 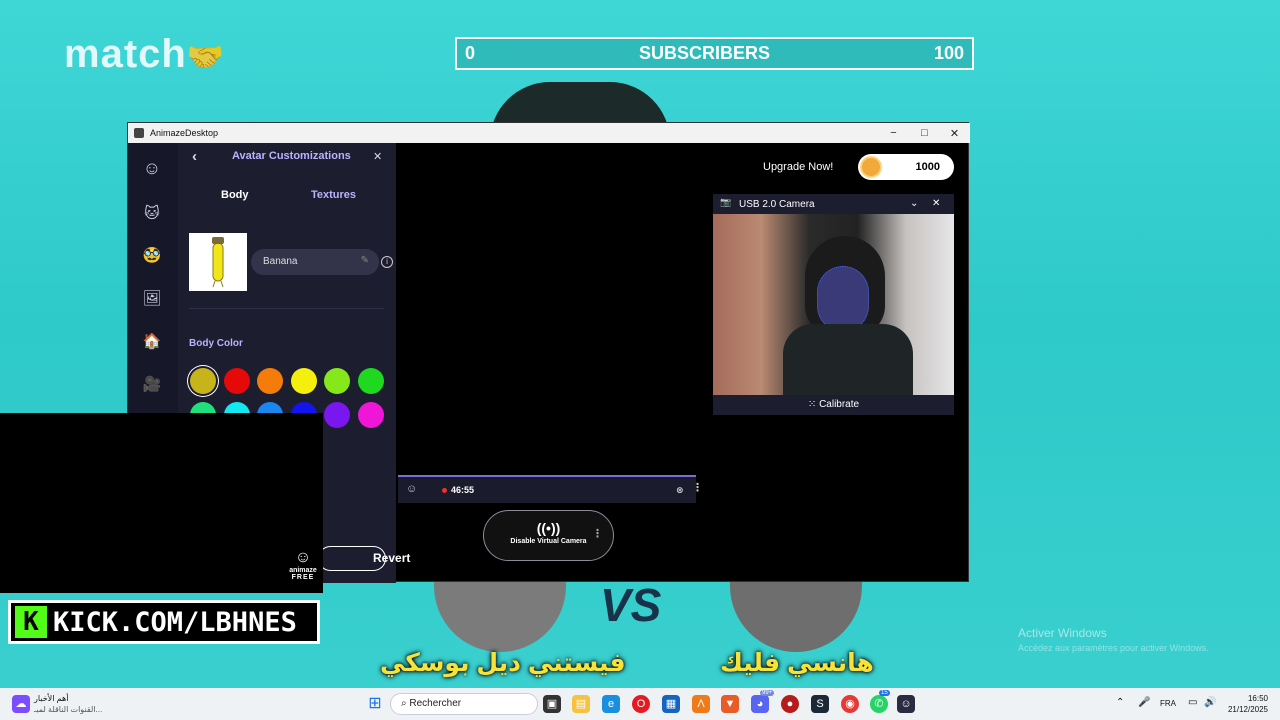 What do you see at coordinates (1120, 702) in the screenshot?
I see `tray-chevron-icon: ⌃` at bounding box center [1120, 702].